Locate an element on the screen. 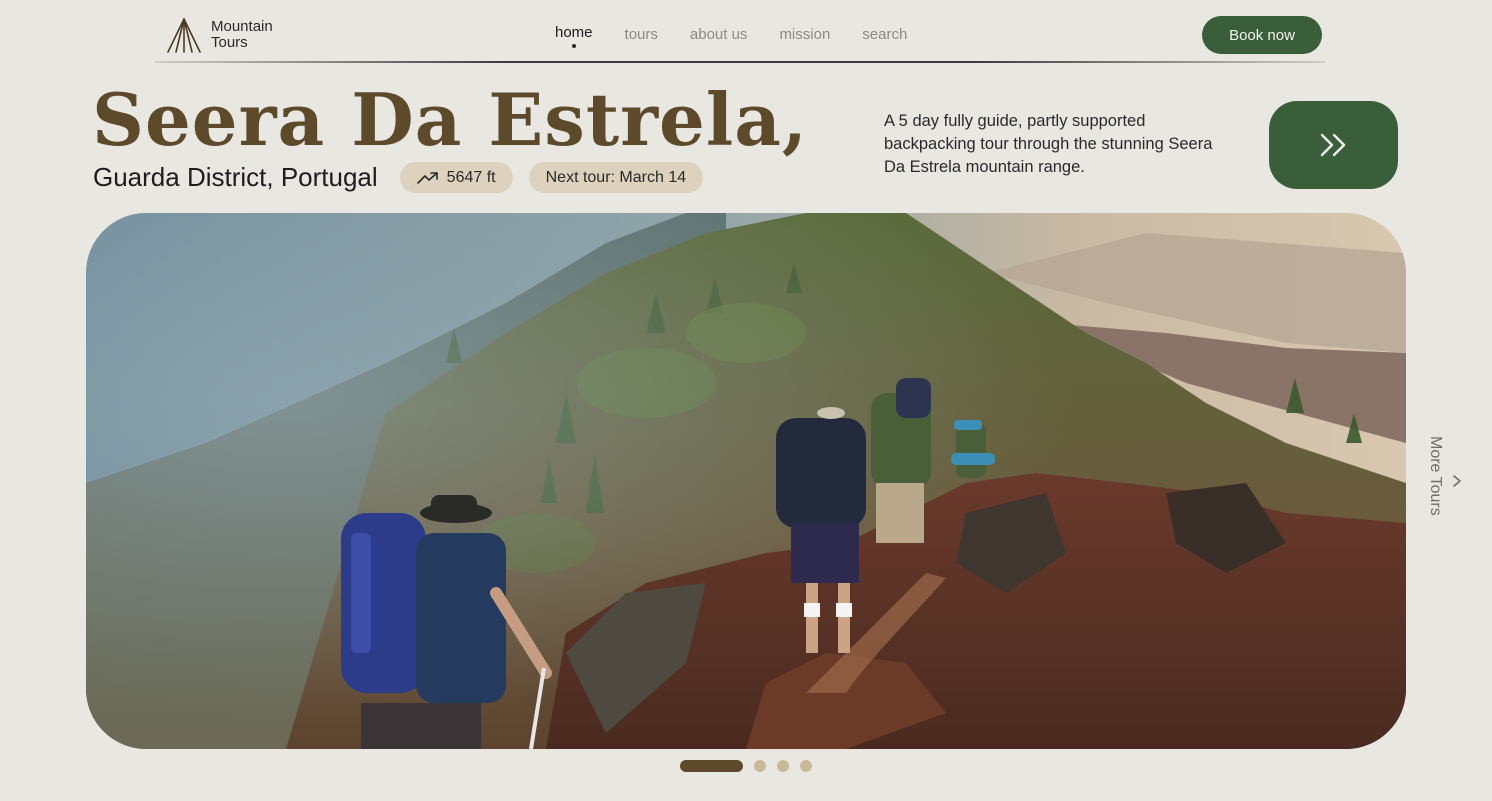  nav-item-home: home is located at coordinates (574, 32).